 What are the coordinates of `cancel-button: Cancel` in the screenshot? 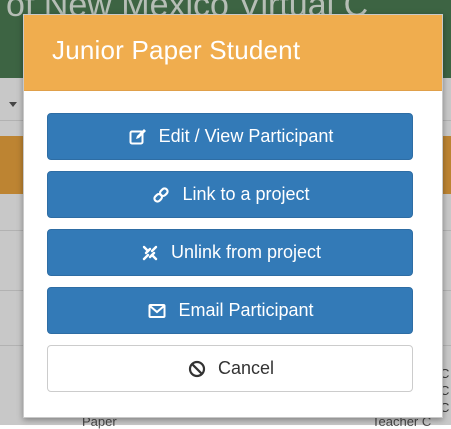 It's located at (230, 368).